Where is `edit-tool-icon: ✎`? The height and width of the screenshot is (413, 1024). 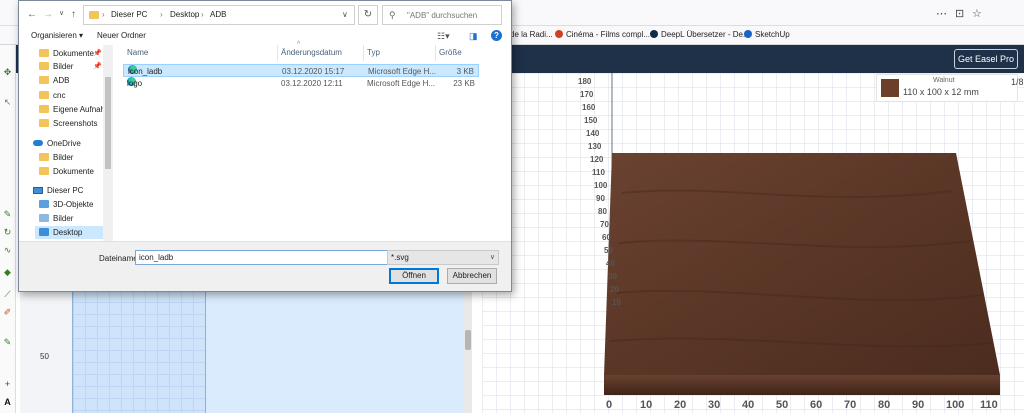 edit-tool-icon: ✎ is located at coordinates (7, 342).